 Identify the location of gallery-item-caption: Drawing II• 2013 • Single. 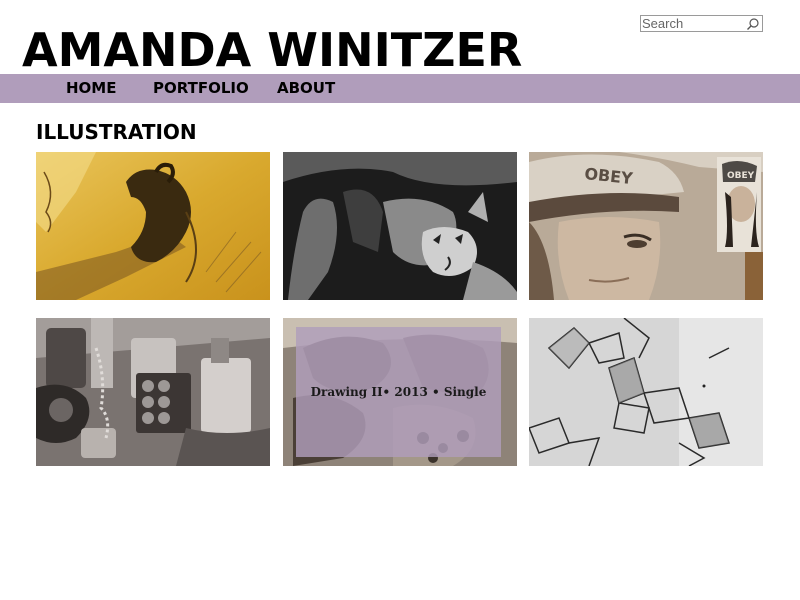
(398, 392).